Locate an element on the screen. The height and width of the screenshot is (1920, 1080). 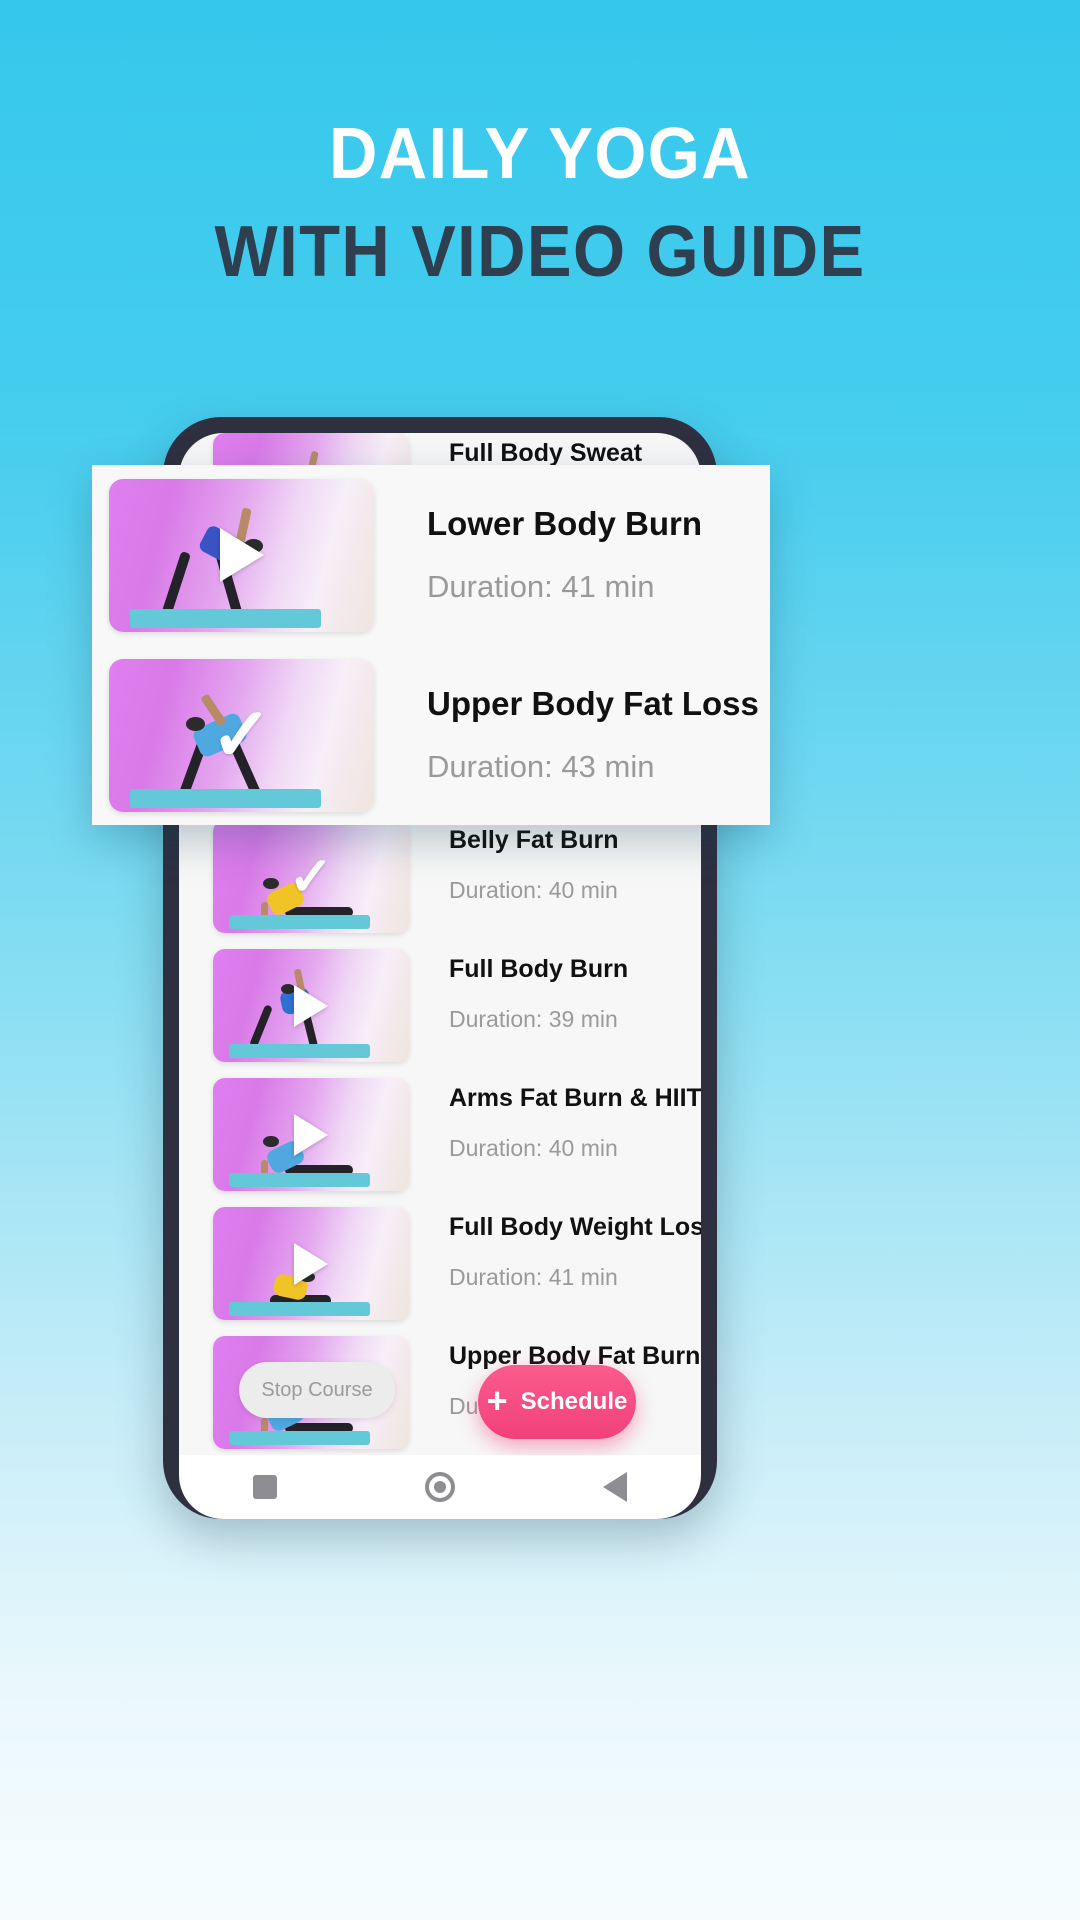
workout-meta: Upper Body Fat Loss Duration: 43 min is located at coordinates (566, 735).